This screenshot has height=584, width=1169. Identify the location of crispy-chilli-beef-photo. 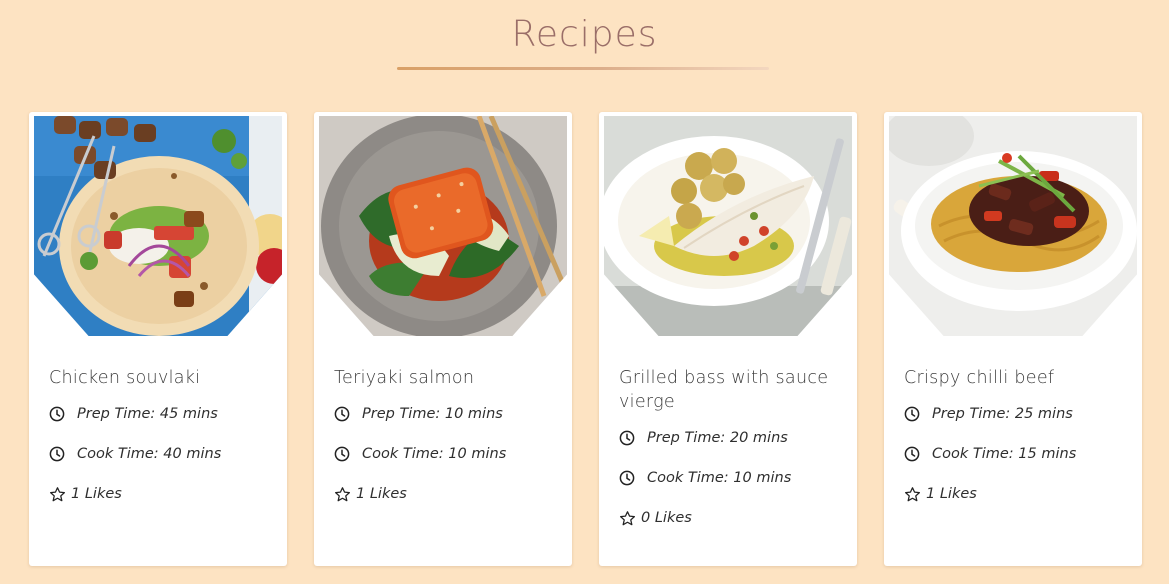
(1013, 226).